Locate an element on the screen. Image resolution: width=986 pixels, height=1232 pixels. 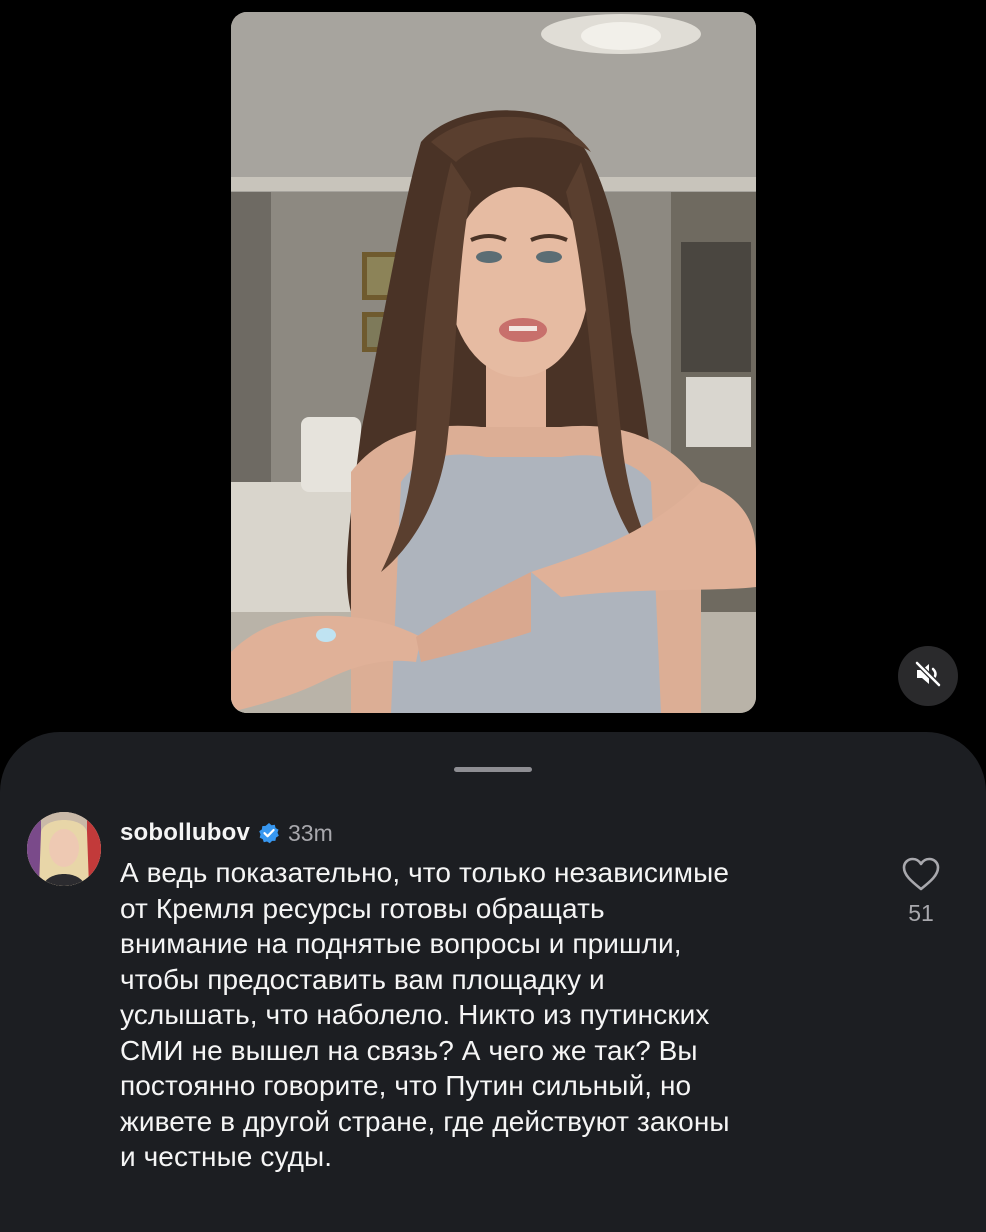
sheet-drag-handle is located at coordinates (493, 769).